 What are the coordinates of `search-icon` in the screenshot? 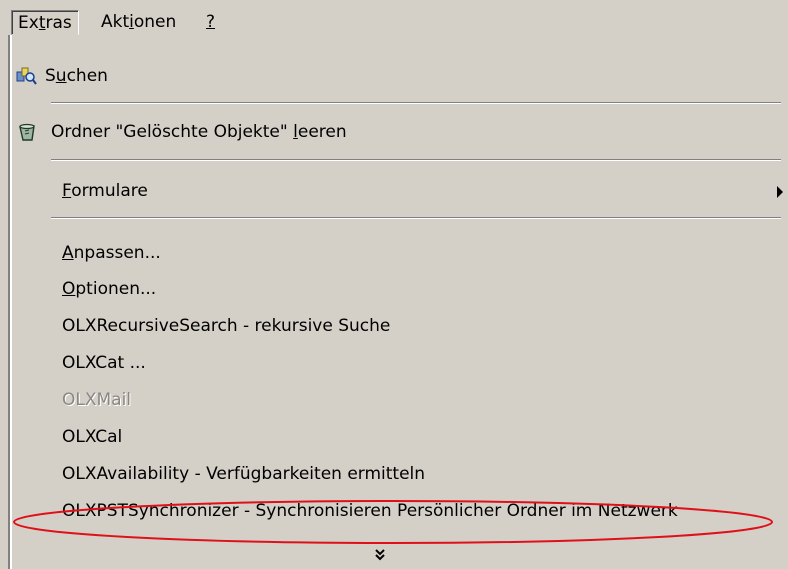 It's located at (27, 76).